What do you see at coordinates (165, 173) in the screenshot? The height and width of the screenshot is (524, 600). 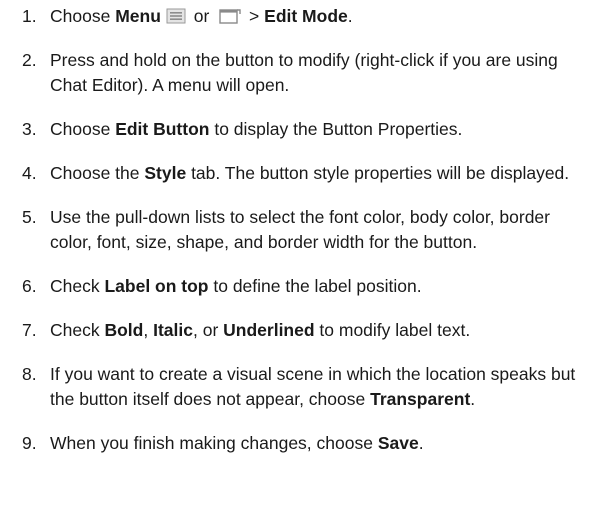 I see `style-tab-label: Style` at bounding box center [165, 173].